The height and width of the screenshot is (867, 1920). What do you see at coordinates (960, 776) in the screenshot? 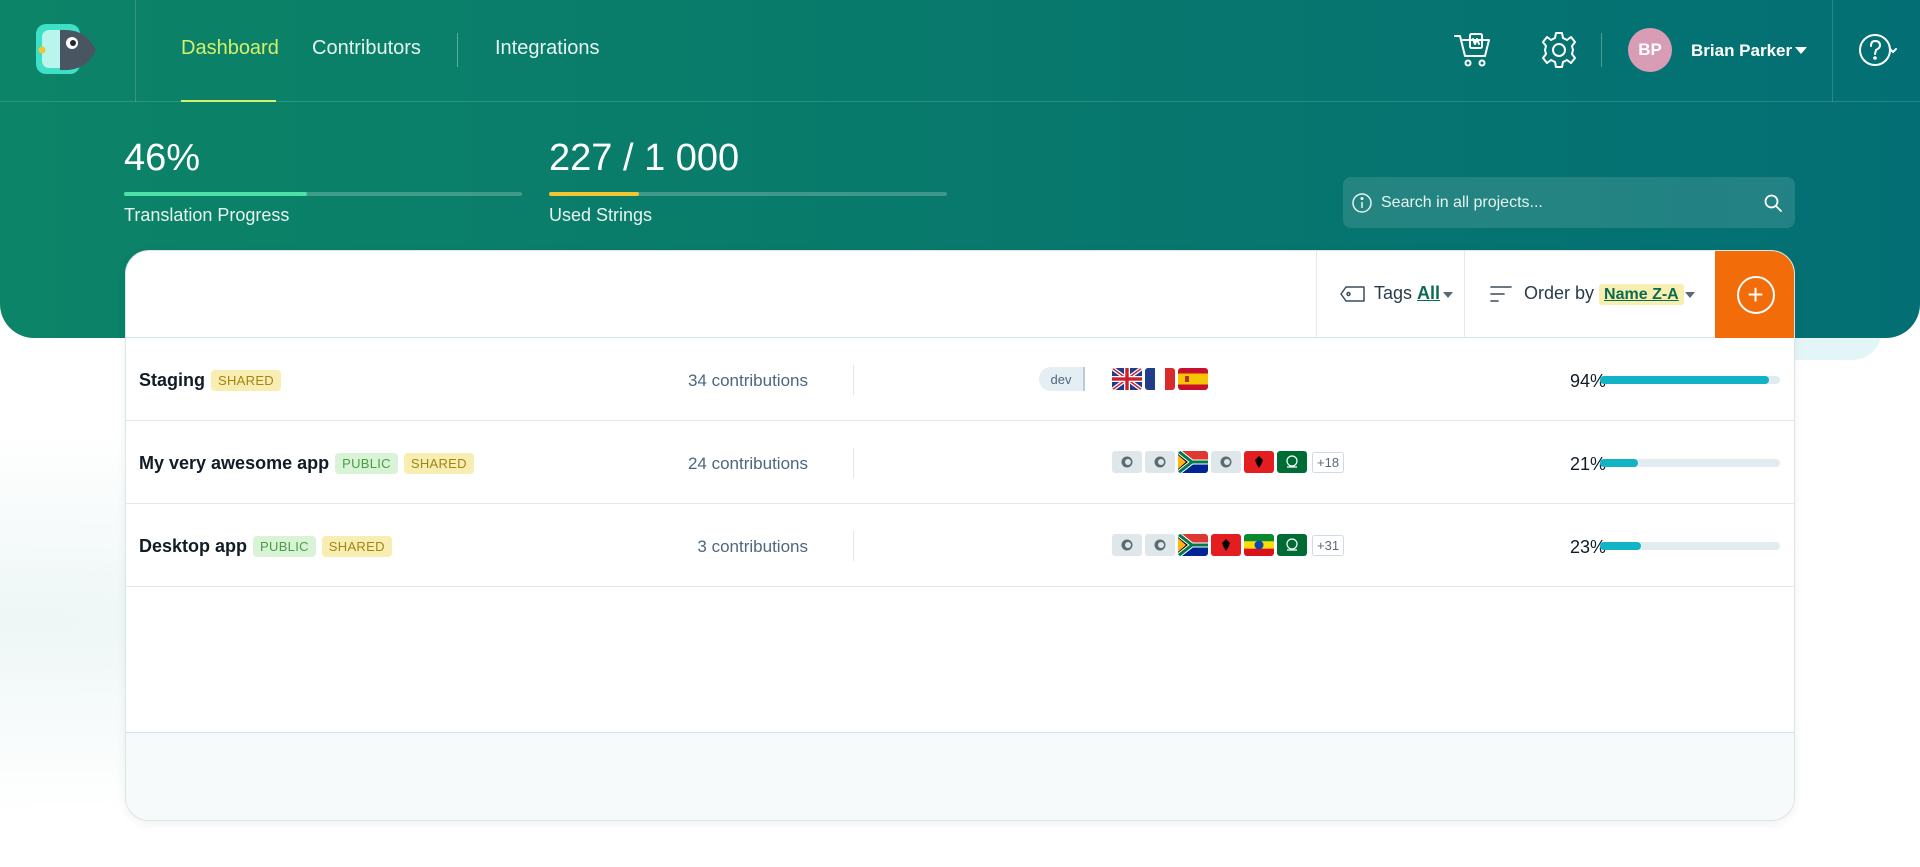
I see `card-footer` at bounding box center [960, 776].